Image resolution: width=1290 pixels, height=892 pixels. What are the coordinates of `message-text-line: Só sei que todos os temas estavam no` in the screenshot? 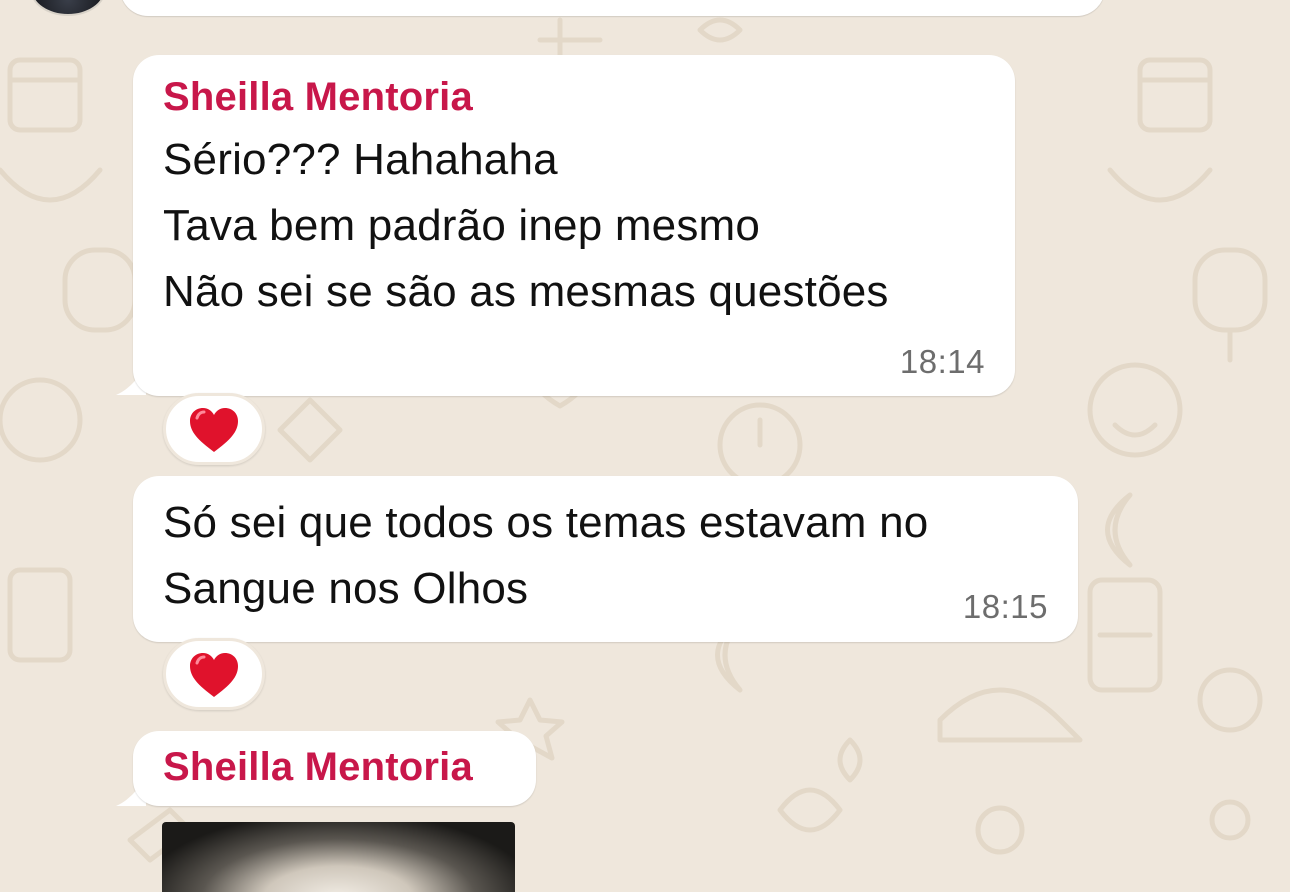 It's located at (546, 522).